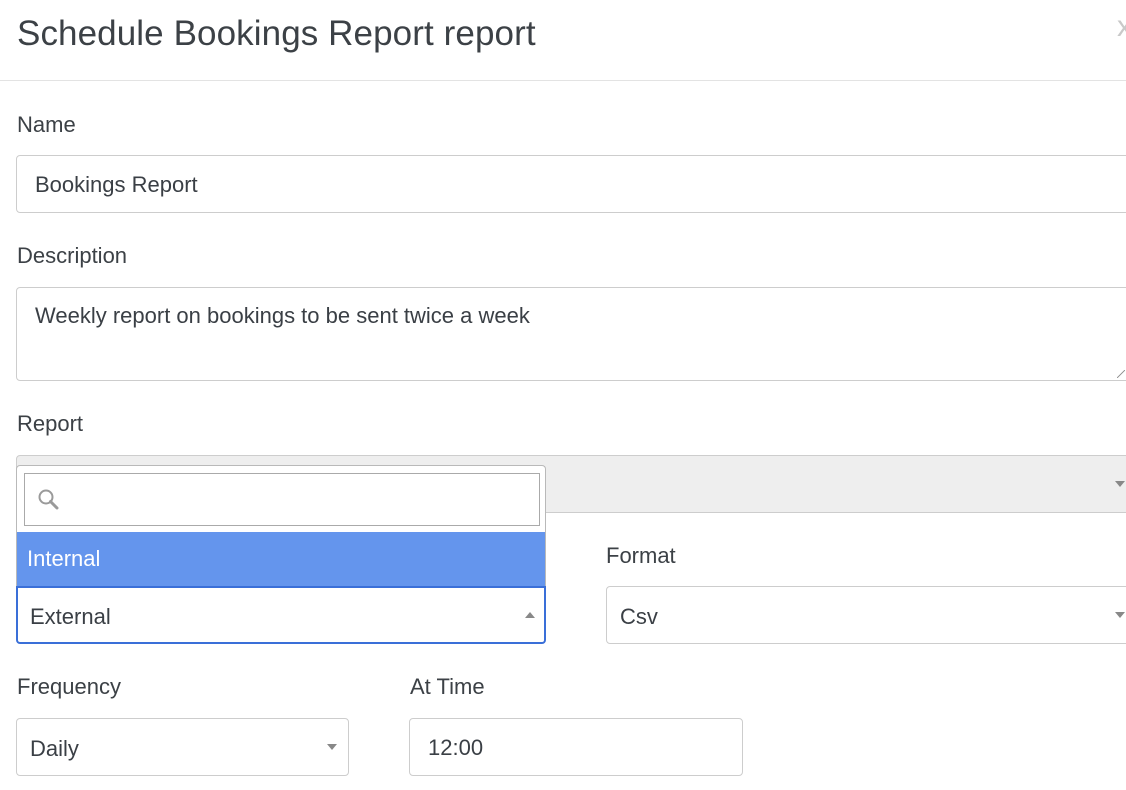 The image size is (1126, 790). Describe the element at coordinates (447, 686) in the screenshot. I see `at-time-label: At Time` at that location.